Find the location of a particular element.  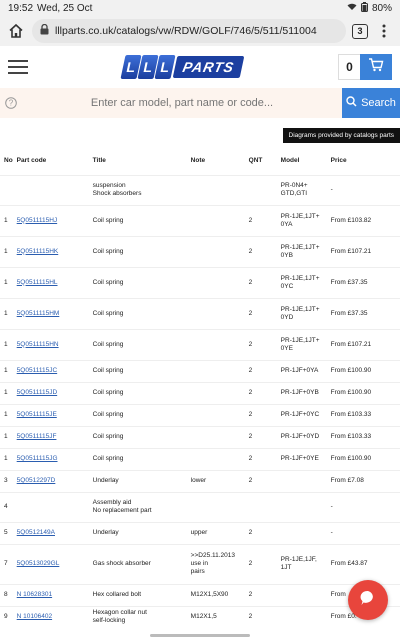

part-code-link: 5Q0511115JG is located at coordinates (37, 458).